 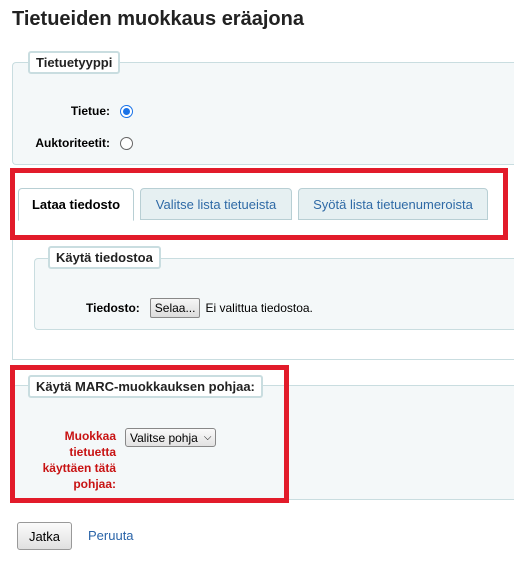 What do you see at coordinates (259, 204) in the screenshot?
I see `highlight-box-tabs` at bounding box center [259, 204].